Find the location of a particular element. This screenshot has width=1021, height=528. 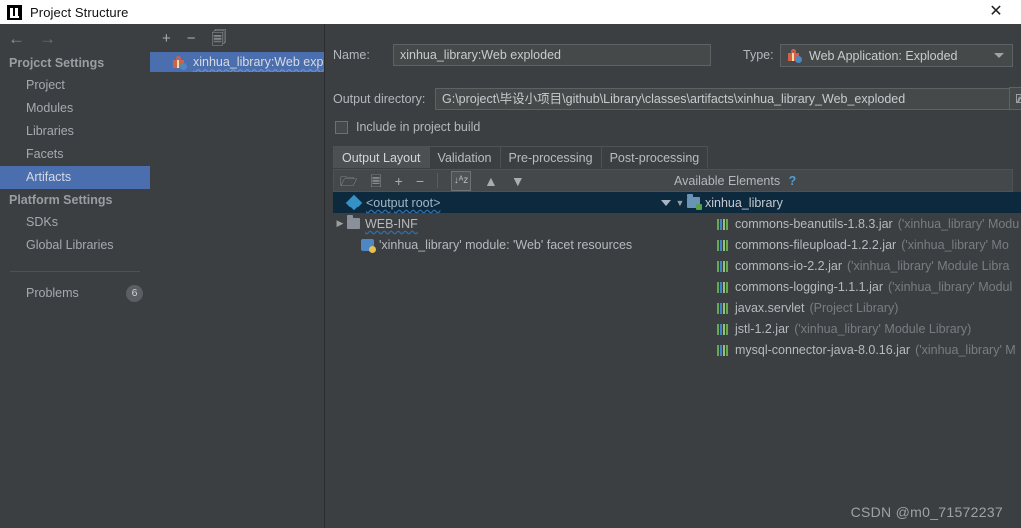

sidebar-item-project: Project is located at coordinates (75, 85).